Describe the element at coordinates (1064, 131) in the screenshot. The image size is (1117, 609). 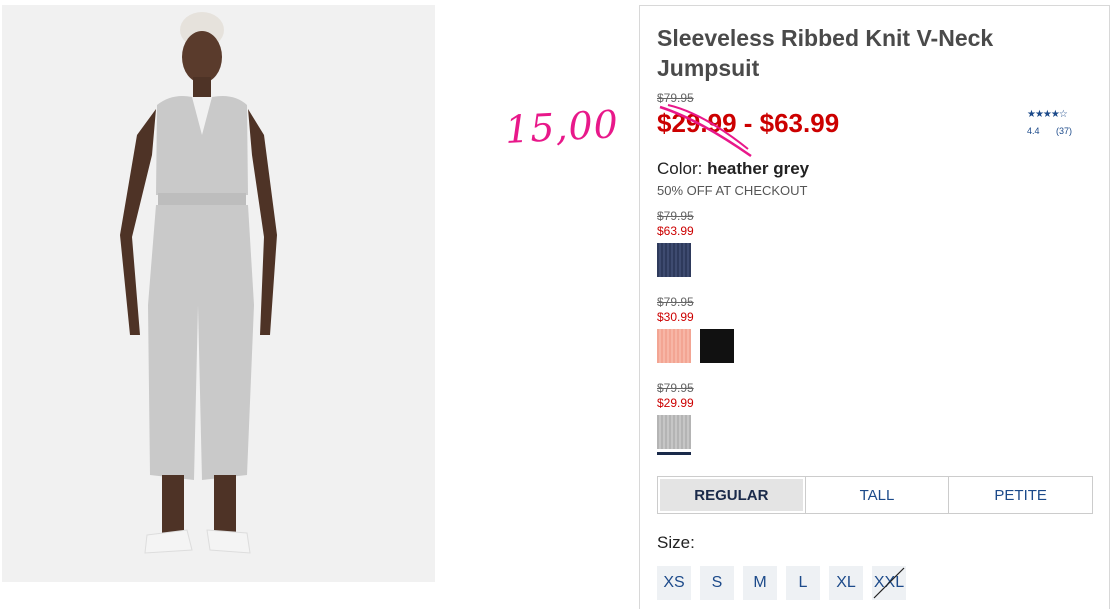
I see `review-count-link: (37)` at that location.